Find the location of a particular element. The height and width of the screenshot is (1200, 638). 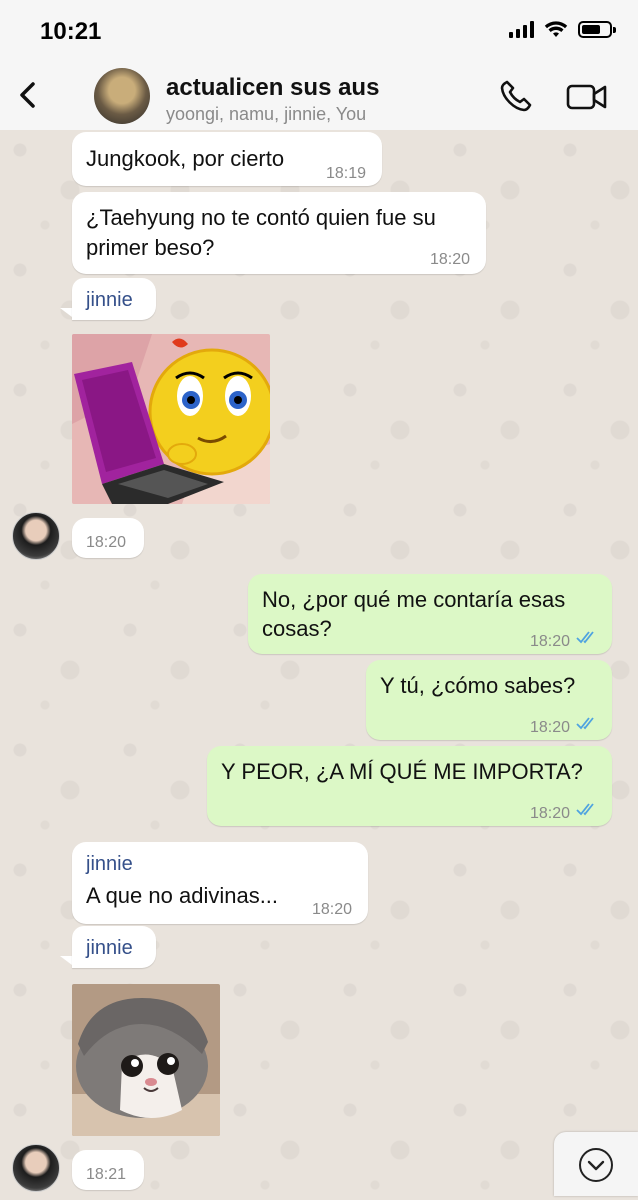

message-text: Y PEOR, ¿A MÍ QUÉ ME IMPORTA? is located at coordinates (402, 771).